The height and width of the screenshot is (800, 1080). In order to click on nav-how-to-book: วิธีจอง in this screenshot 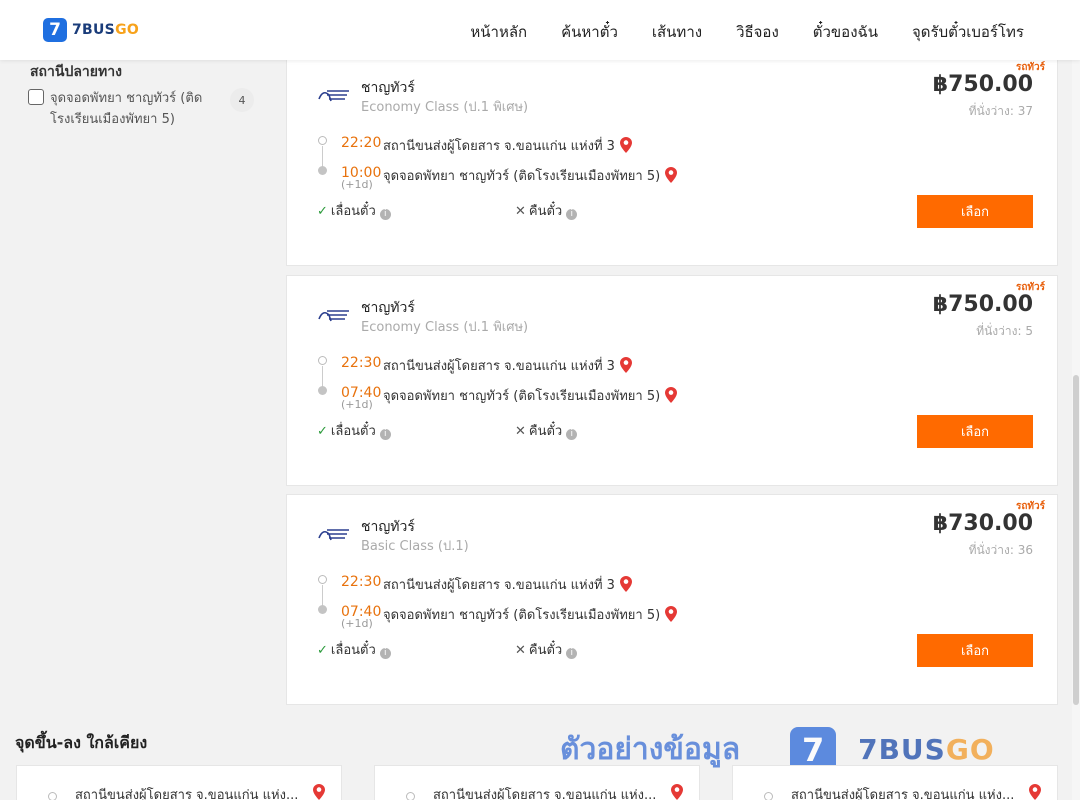, I will do `click(757, 32)`.